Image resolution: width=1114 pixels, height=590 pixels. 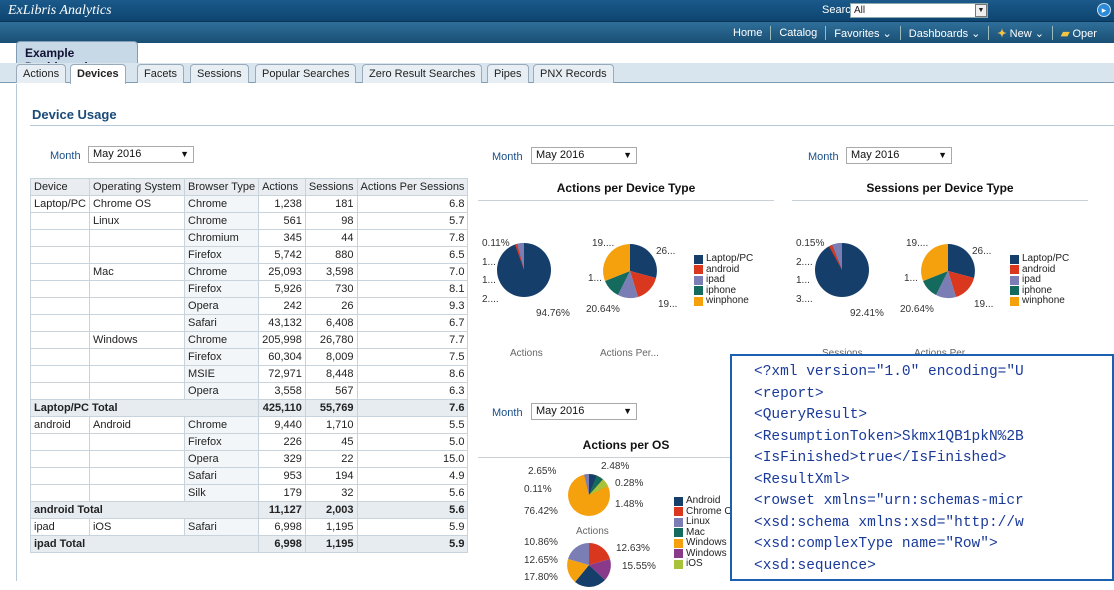 I want to click on table-cell: 8,448, so click(x=331, y=374).